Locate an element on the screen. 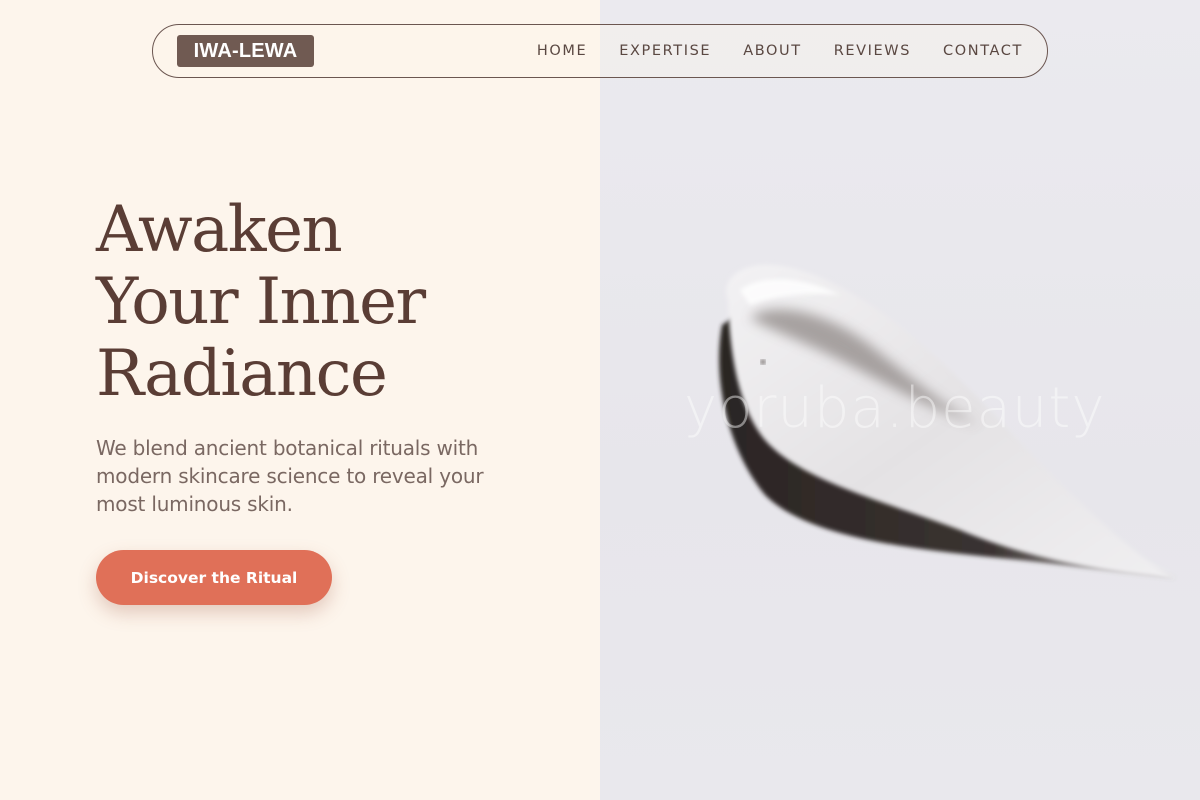 The image size is (1200, 800). hero-headline: Awaken Your Inner Radiance is located at coordinates (261, 302).